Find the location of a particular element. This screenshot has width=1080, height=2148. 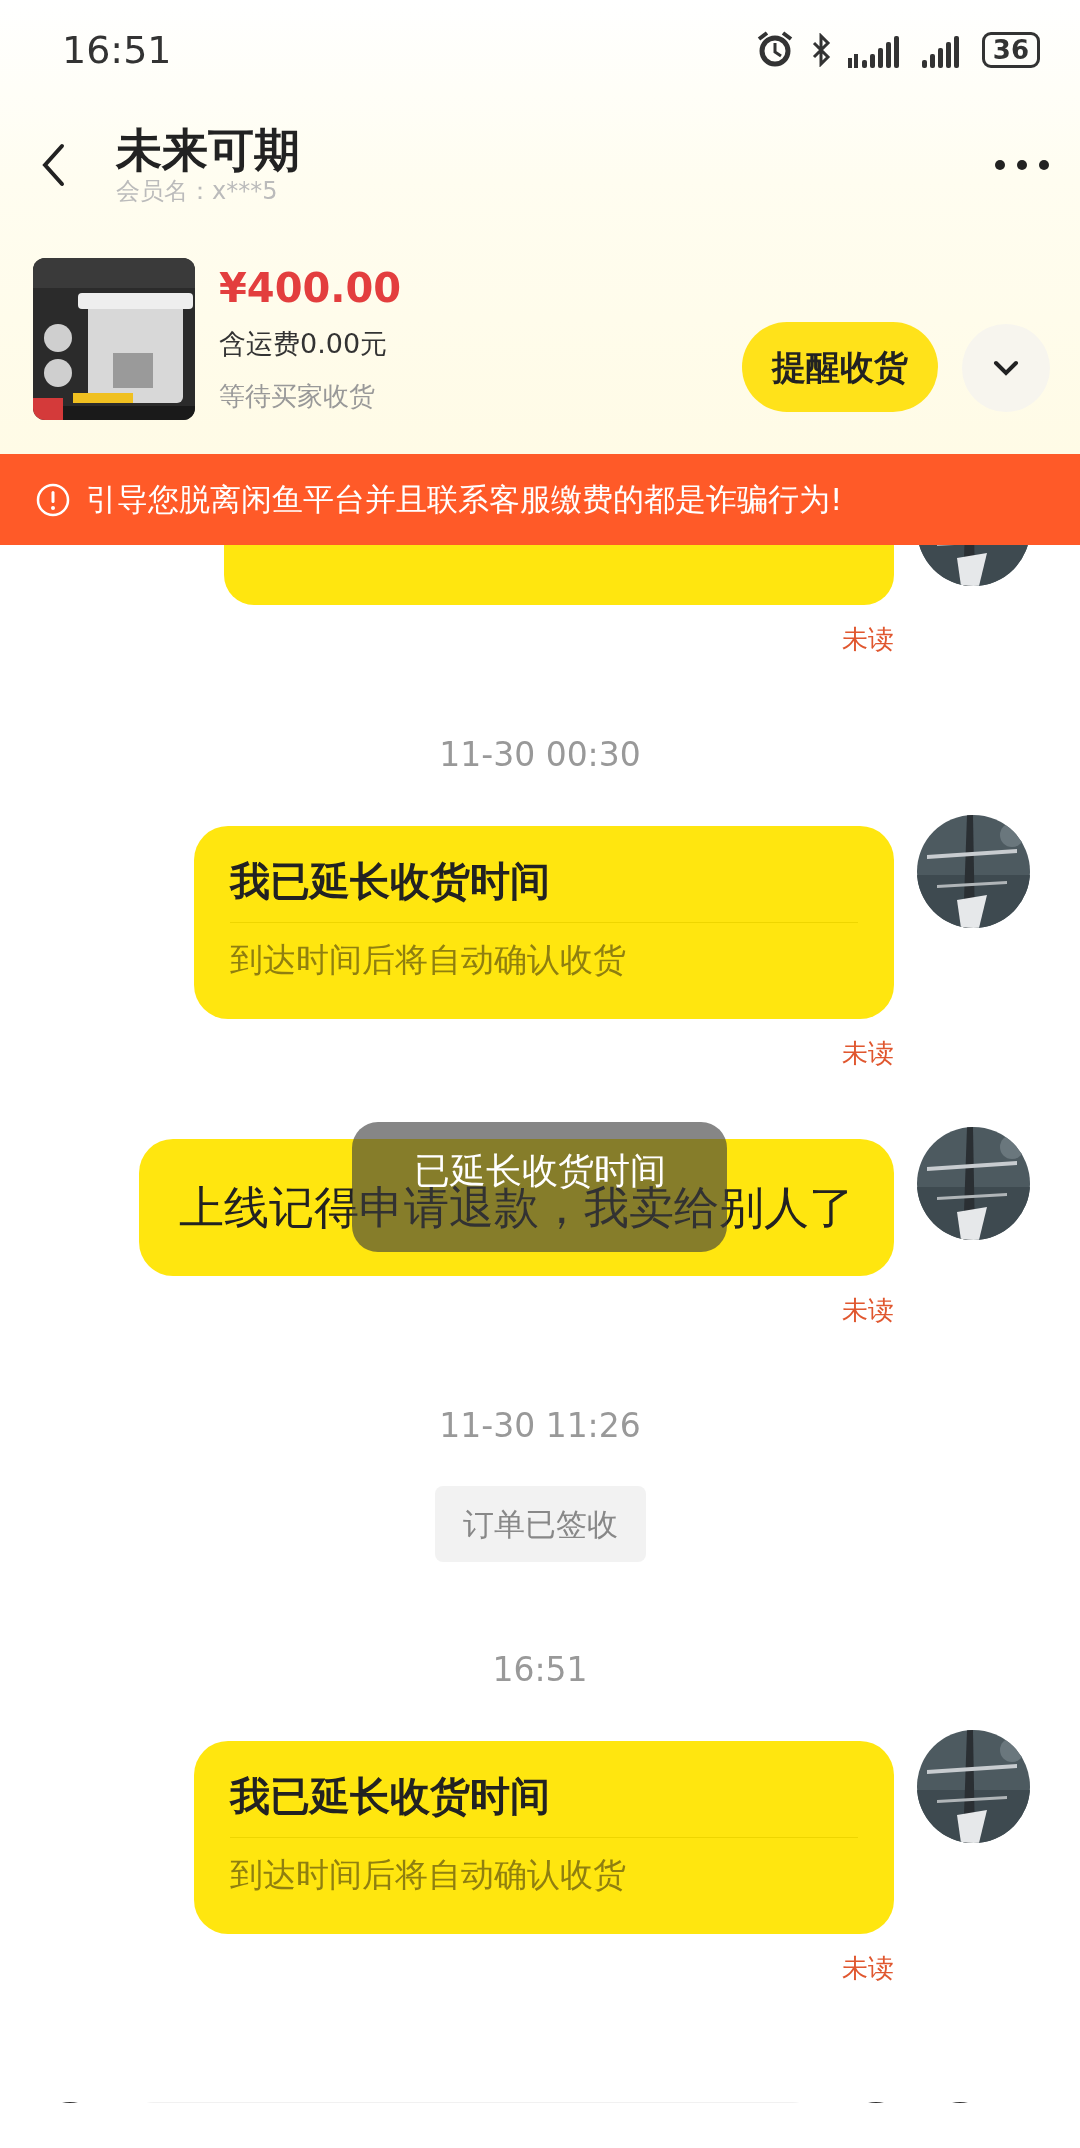

status-time: 16:51 is located at coordinates (117, 50).